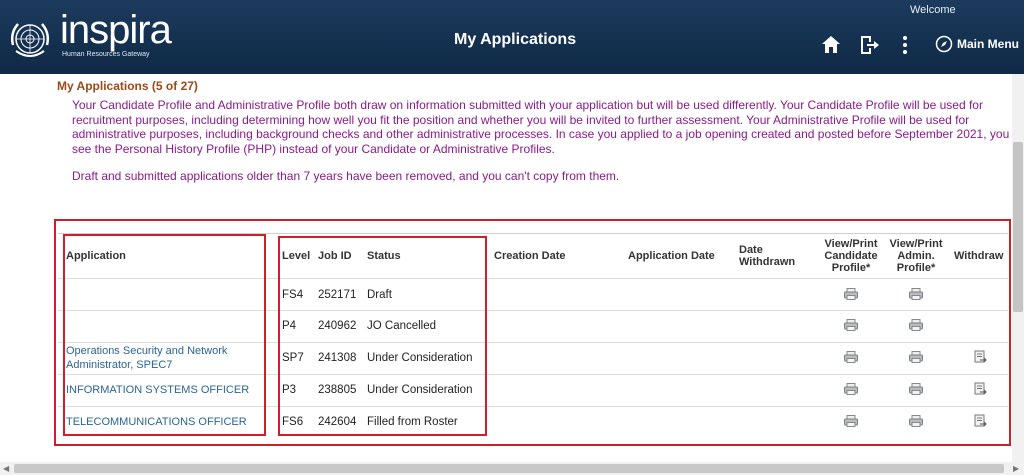 Image resolution: width=1024 pixels, height=475 pixels. I want to click on welcome-text: Welcome, so click(933, 10).